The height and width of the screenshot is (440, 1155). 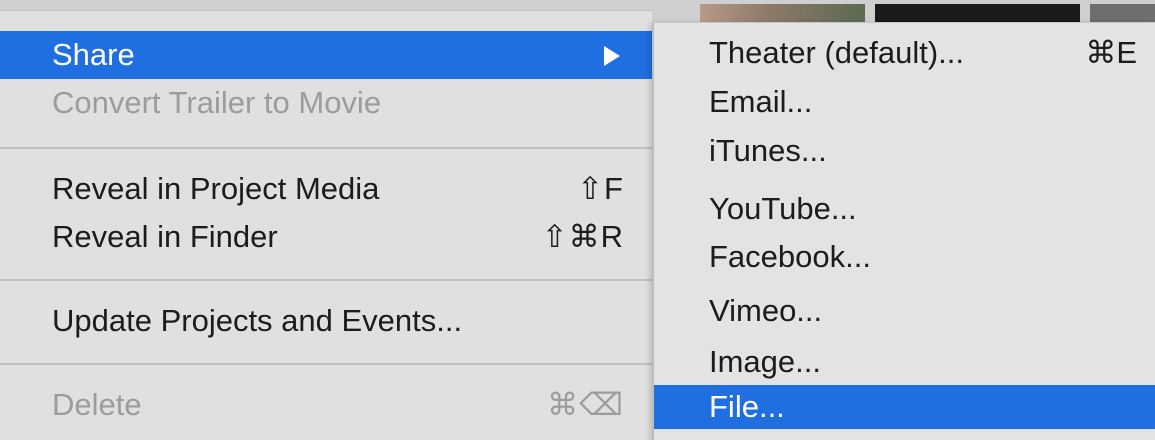 I want to click on menu-item-label: Share, so click(x=93, y=54).